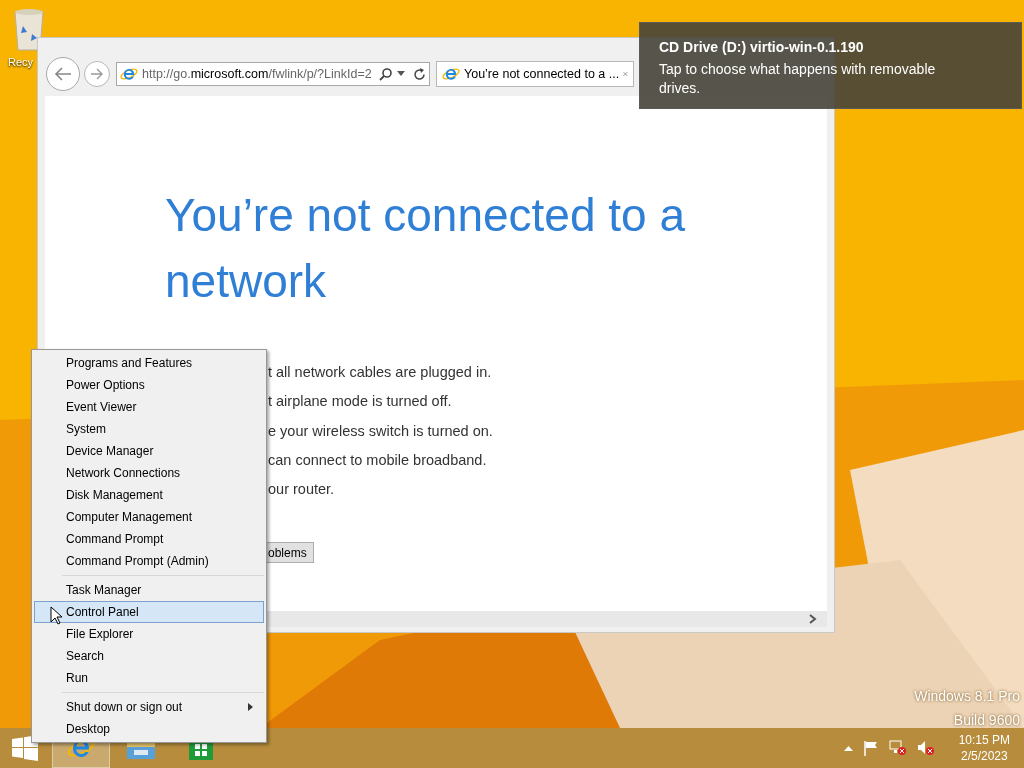 The width and height of the screenshot is (1024, 768). I want to click on address-bar: http://go.microsoft.com/fwlink/p/?LinkId=2, so click(273, 74).